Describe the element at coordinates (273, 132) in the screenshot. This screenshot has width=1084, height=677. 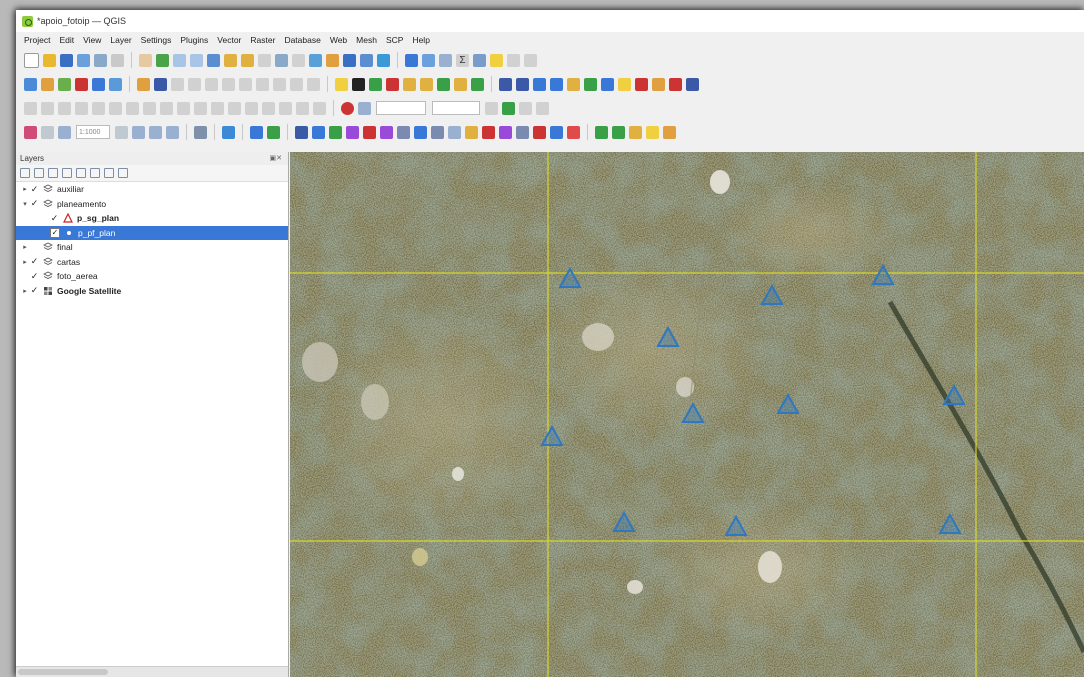
I see `graphical-modeler-icon` at that location.